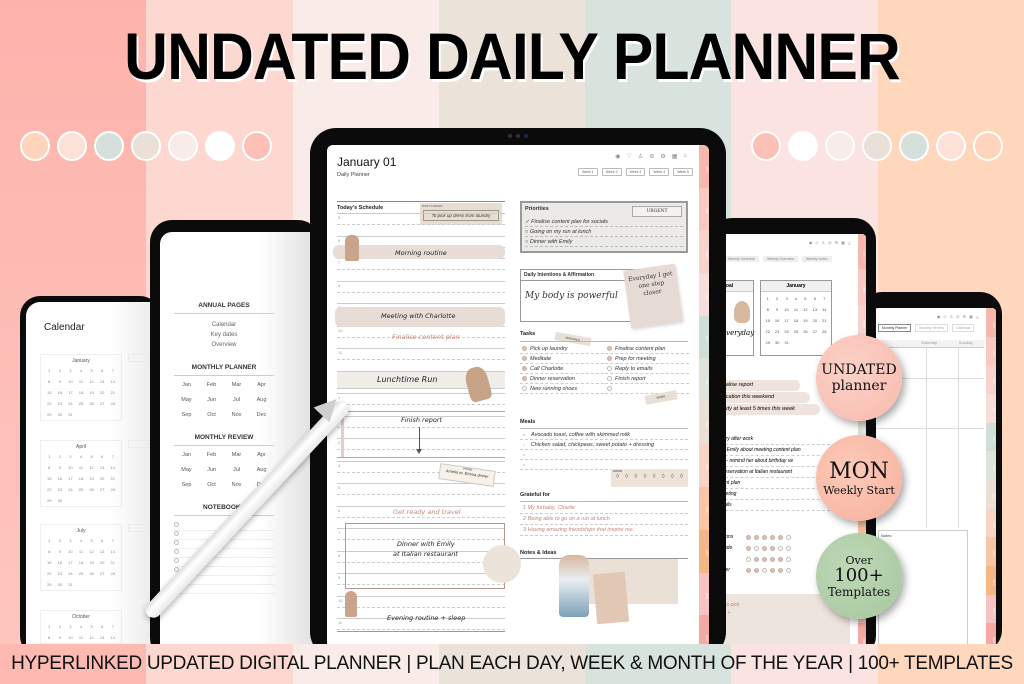  Describe the element at coordinates (102, 540) in the screenshot. I see `calendar-day: 6` at that location.